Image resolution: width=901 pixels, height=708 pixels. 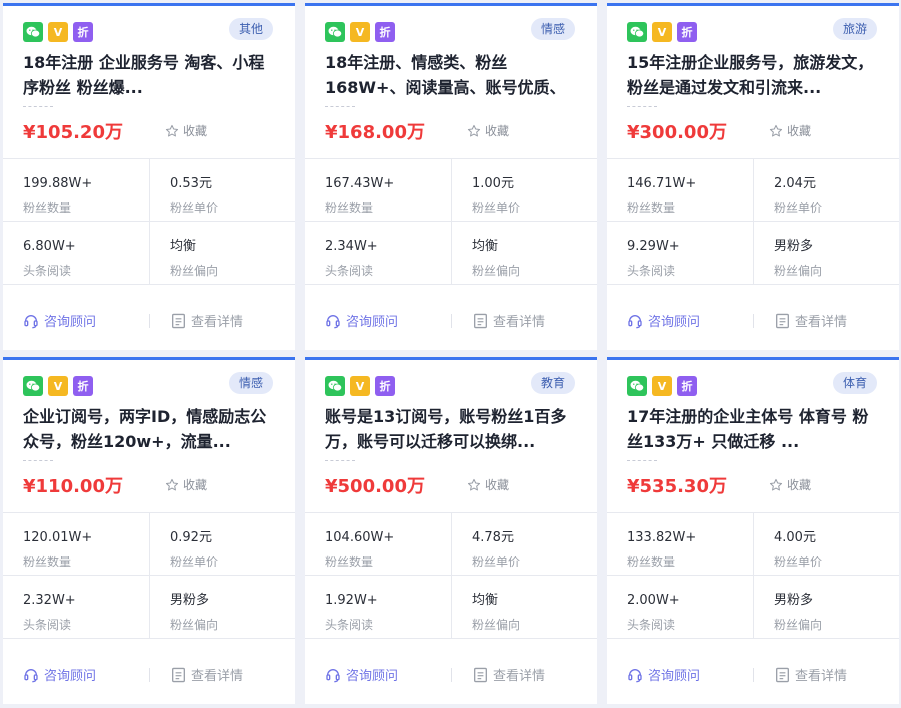 What do you see at coordinates (854, 29) in the screenshot?
I see `category-tag: 旅游` at bounding box center [854, 29].